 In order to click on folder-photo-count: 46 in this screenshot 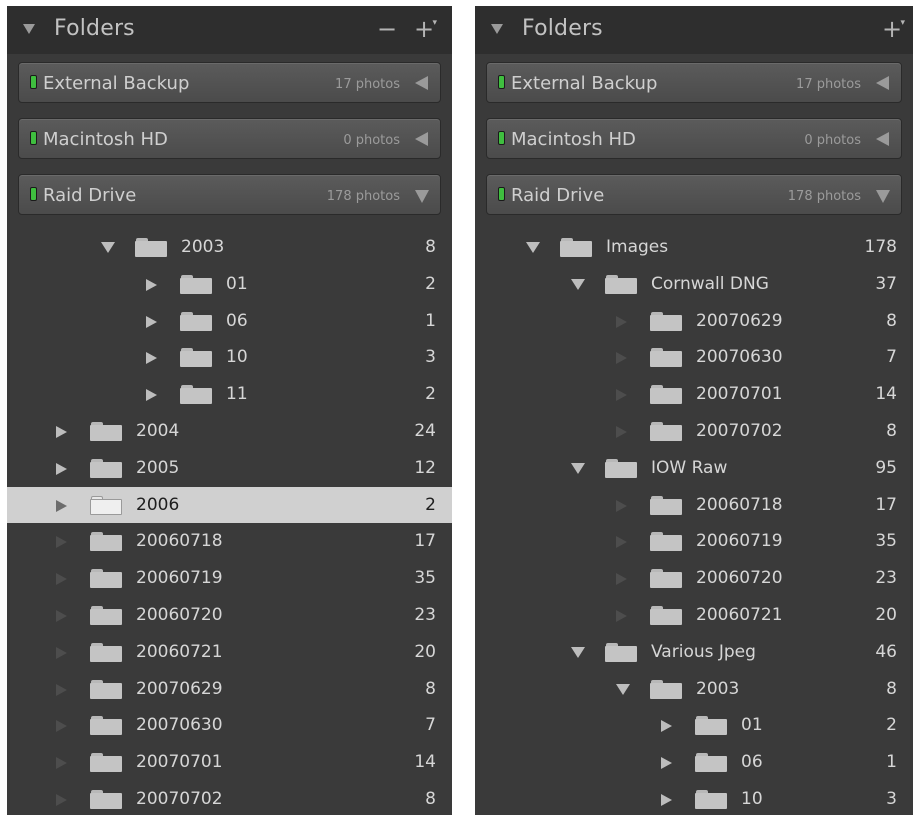, I will do `click(886, 651)`.